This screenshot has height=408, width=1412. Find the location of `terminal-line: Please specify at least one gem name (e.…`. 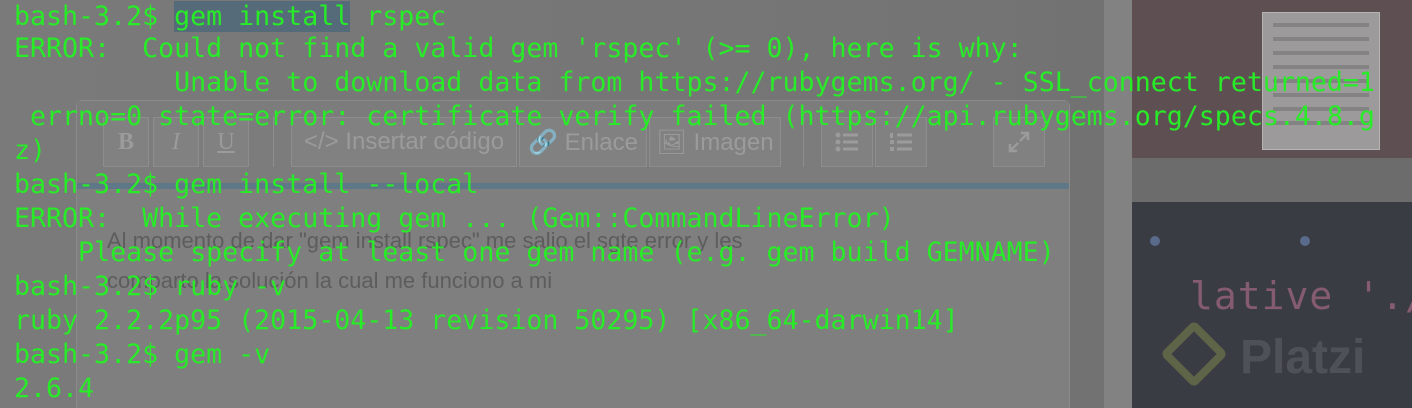

terminal-line: Please specify at least one gem name (e.… is located at coordinates (534, 252).